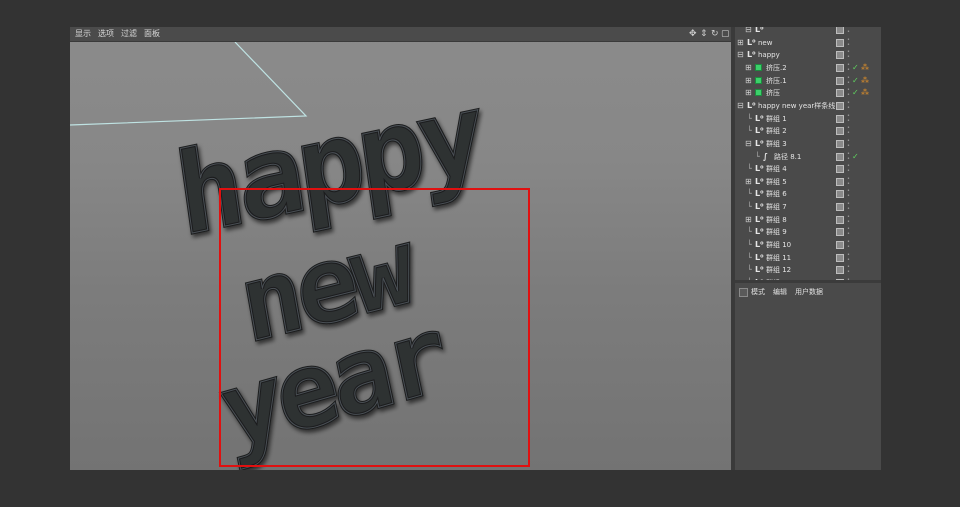  Describe the element at coordinates (776, 131) in the screenshot. I see `object-name: 群组 2` at that location.